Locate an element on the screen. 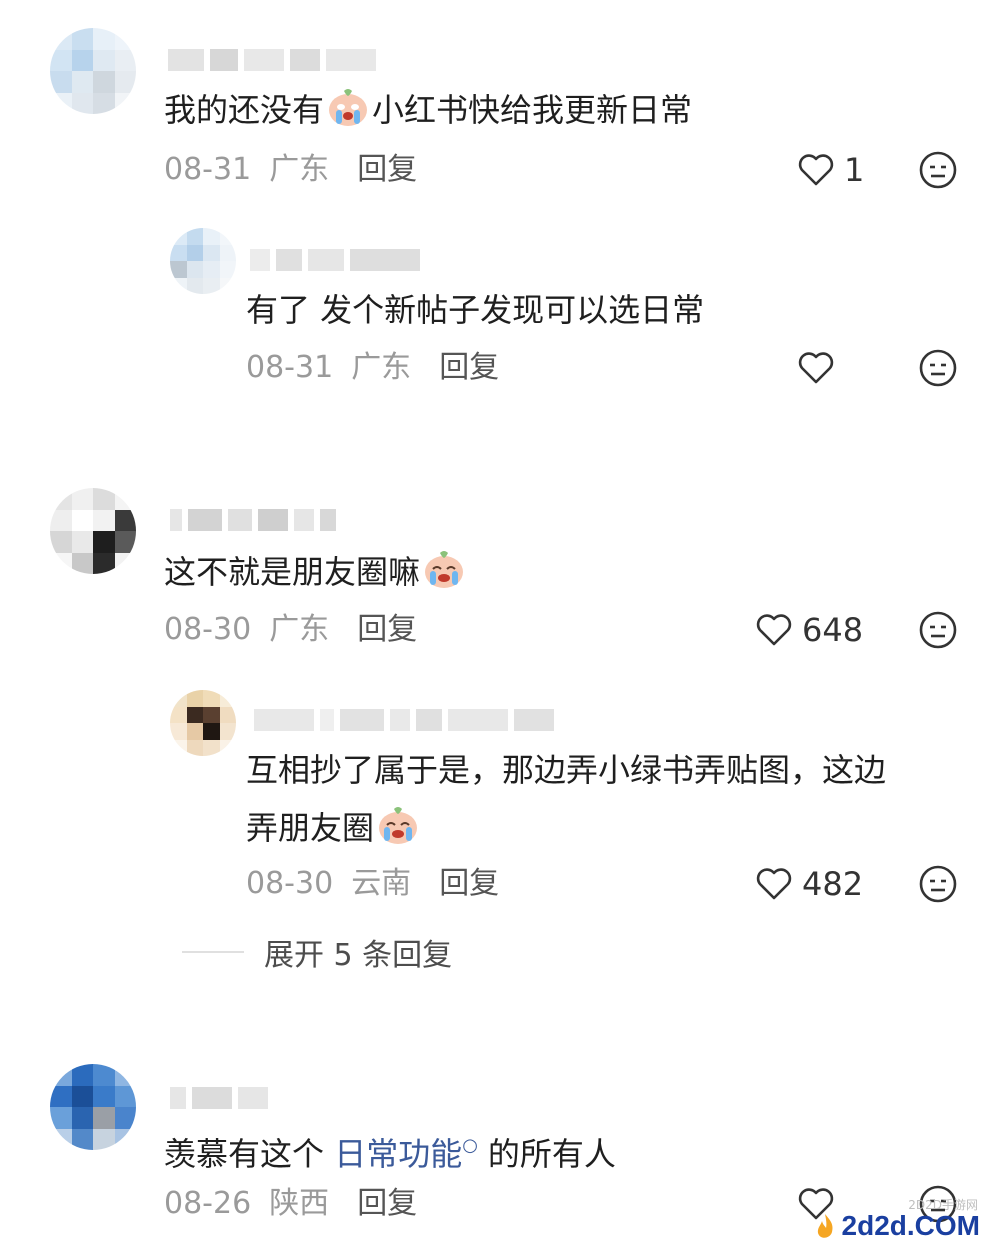 This screenshot has height=1248, width=1000. comment-text: 互相抄了属于是，那边弄小绿书弄贴图，这边 is located at coordinates (566, 770).